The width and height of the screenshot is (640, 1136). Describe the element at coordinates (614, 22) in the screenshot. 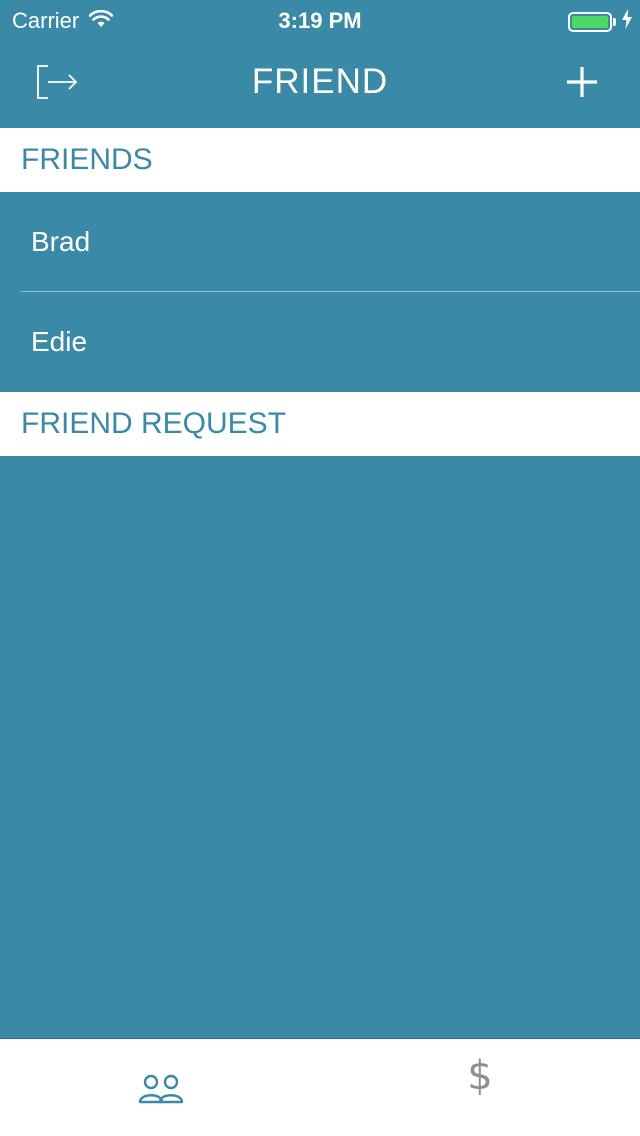

I see `battery-nub` at that location.